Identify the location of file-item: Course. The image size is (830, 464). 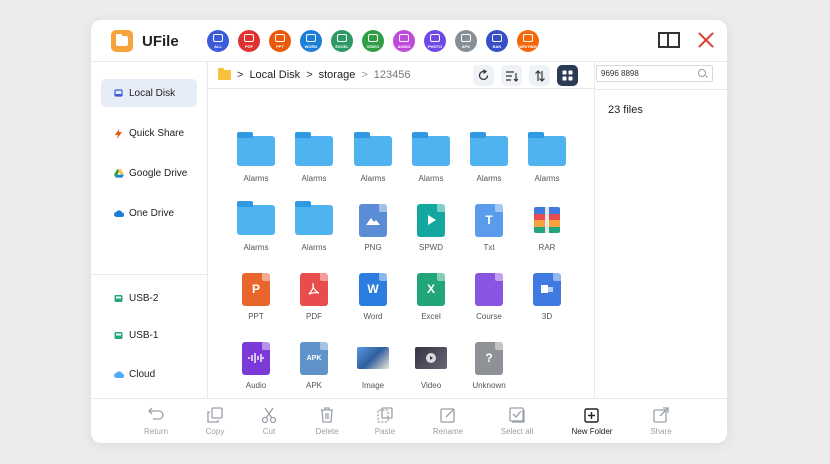
(489, 298).